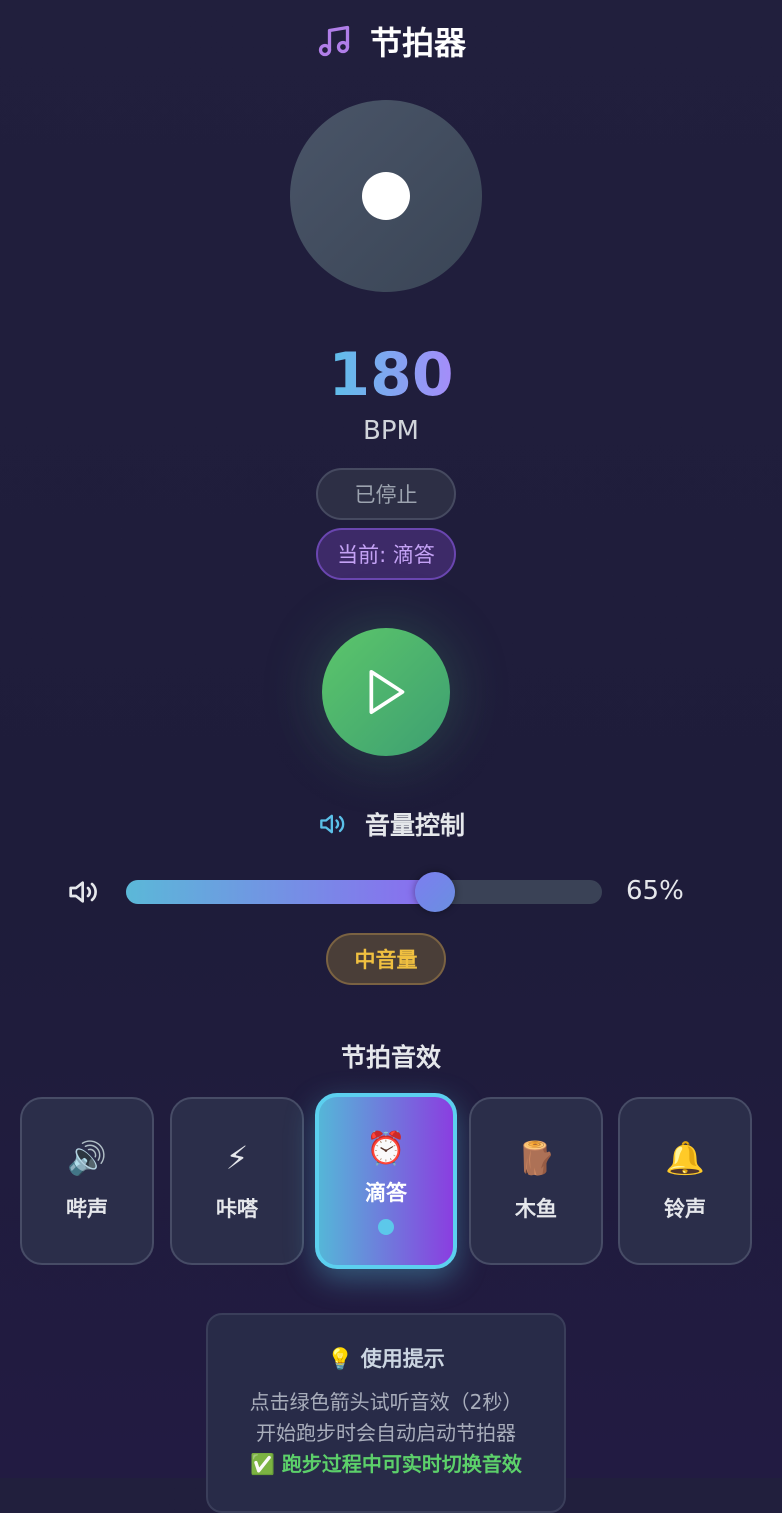 This screenshot has width=782, height=1513. I want to click on alarm-clock-icon: ⏰, so click(386, 1148).